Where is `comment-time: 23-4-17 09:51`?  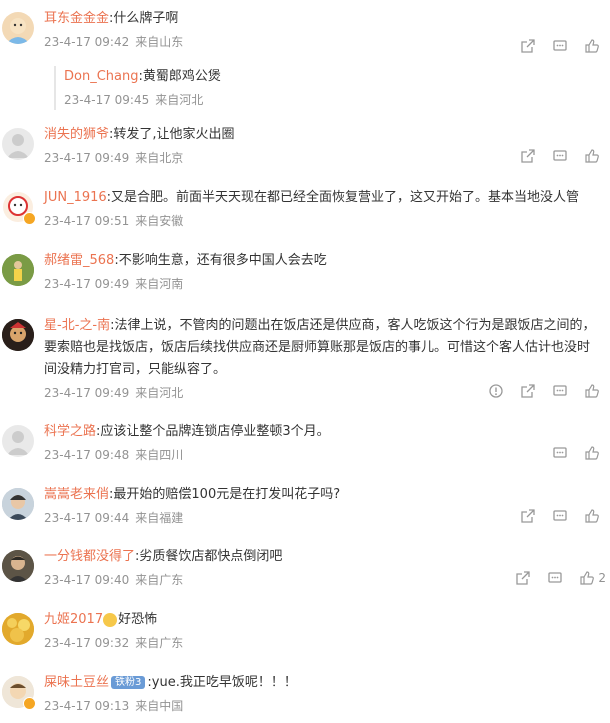
comment-time: 23-4-17 09:51 is located at coordinates (87, 221).